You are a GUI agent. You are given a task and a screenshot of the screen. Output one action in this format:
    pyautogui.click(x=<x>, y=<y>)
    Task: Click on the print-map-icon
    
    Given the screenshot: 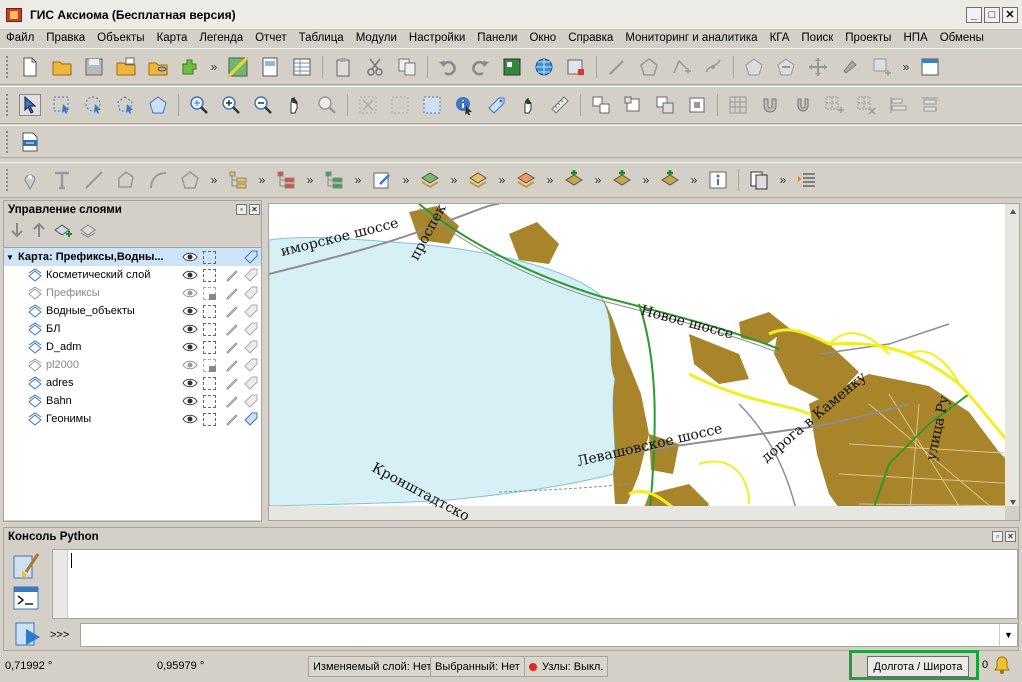 What is the action you would take?
    pyautogui.click(x=576, y=67)
    